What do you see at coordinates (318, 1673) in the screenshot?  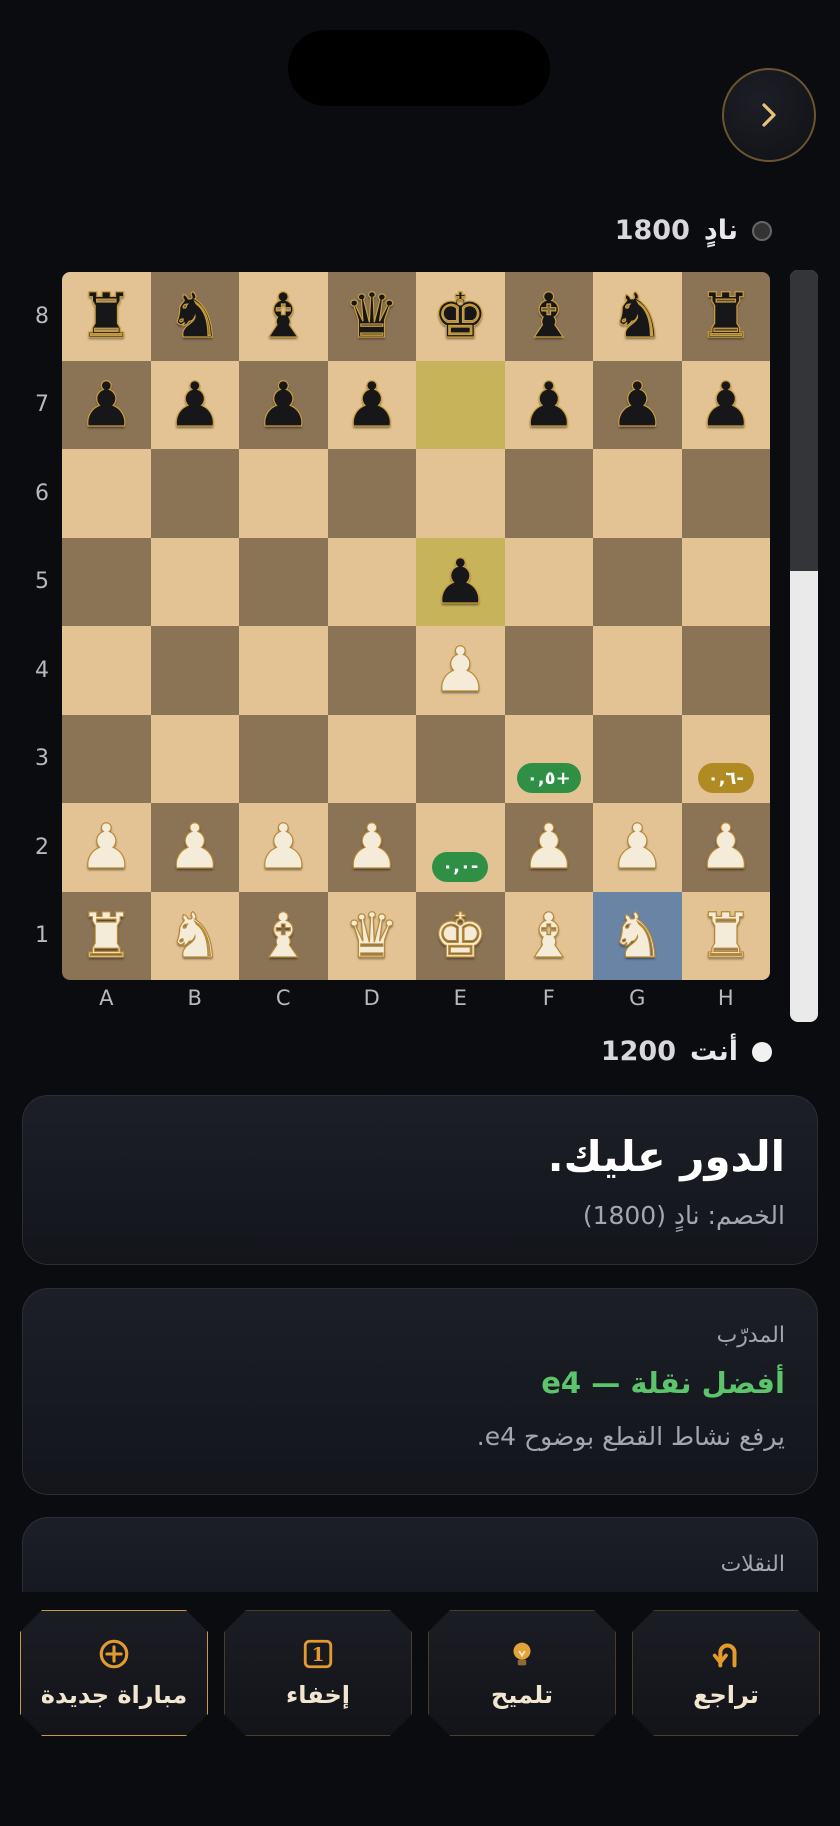 I see `hide-button: 1 إخفاء` at bounding box center [318, 1673].